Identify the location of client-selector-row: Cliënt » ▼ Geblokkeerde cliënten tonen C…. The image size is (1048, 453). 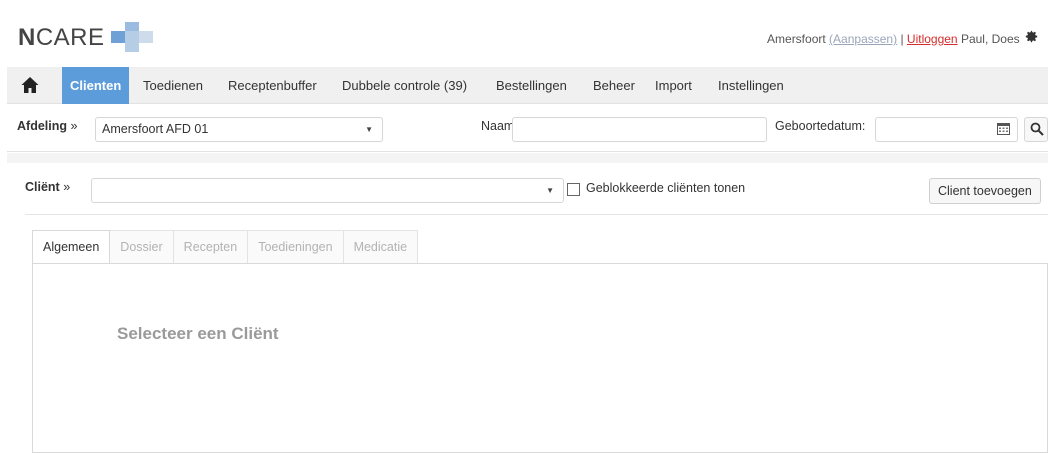
(527, 189).